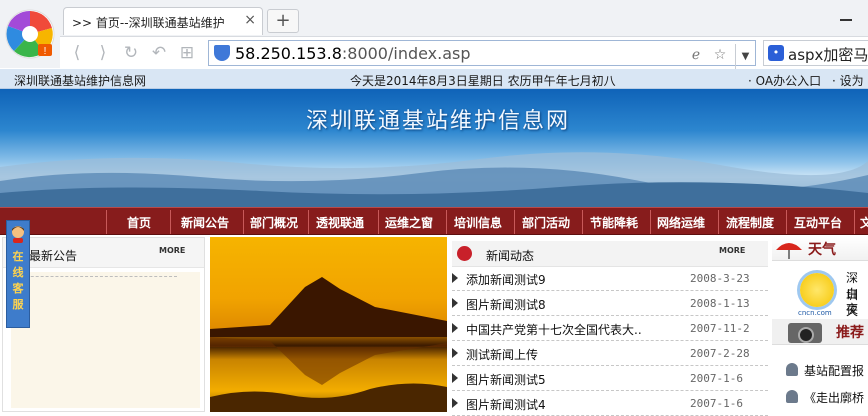  Describe the element at coordinates (18, 280) in the screenshot. I see `online-service-label: 在线客服` at that location.